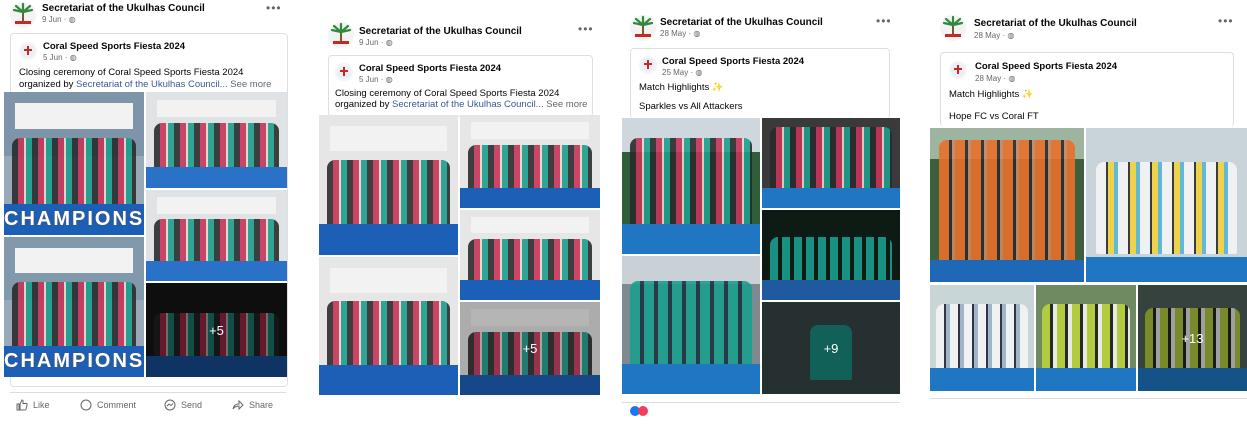 This screenshot has height=429, width=1247. What do you see at coordinates (74, 307) in the screenshot?
I see `photo-4: CHAMPIONS` at bounding box center [74, 307].